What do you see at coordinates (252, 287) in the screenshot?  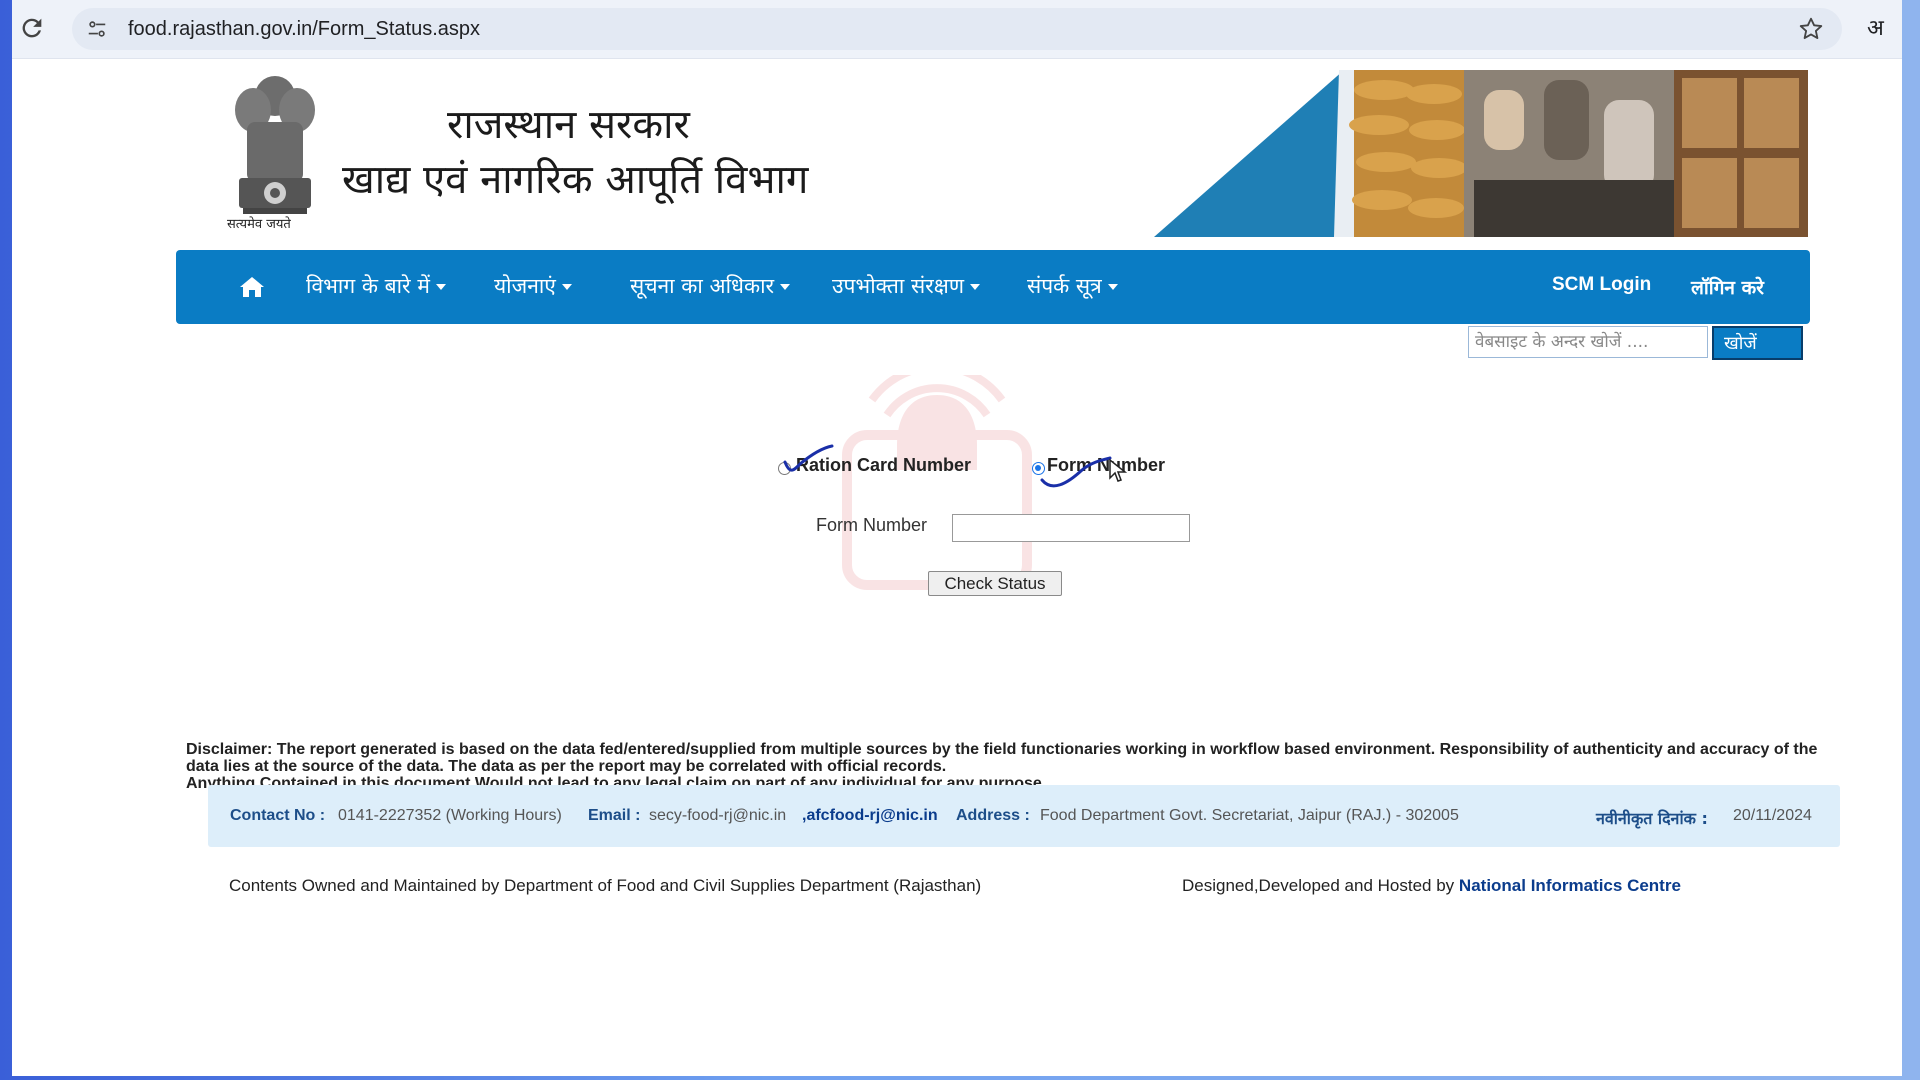 I see `home-icon` at bounding box center [252, 287].